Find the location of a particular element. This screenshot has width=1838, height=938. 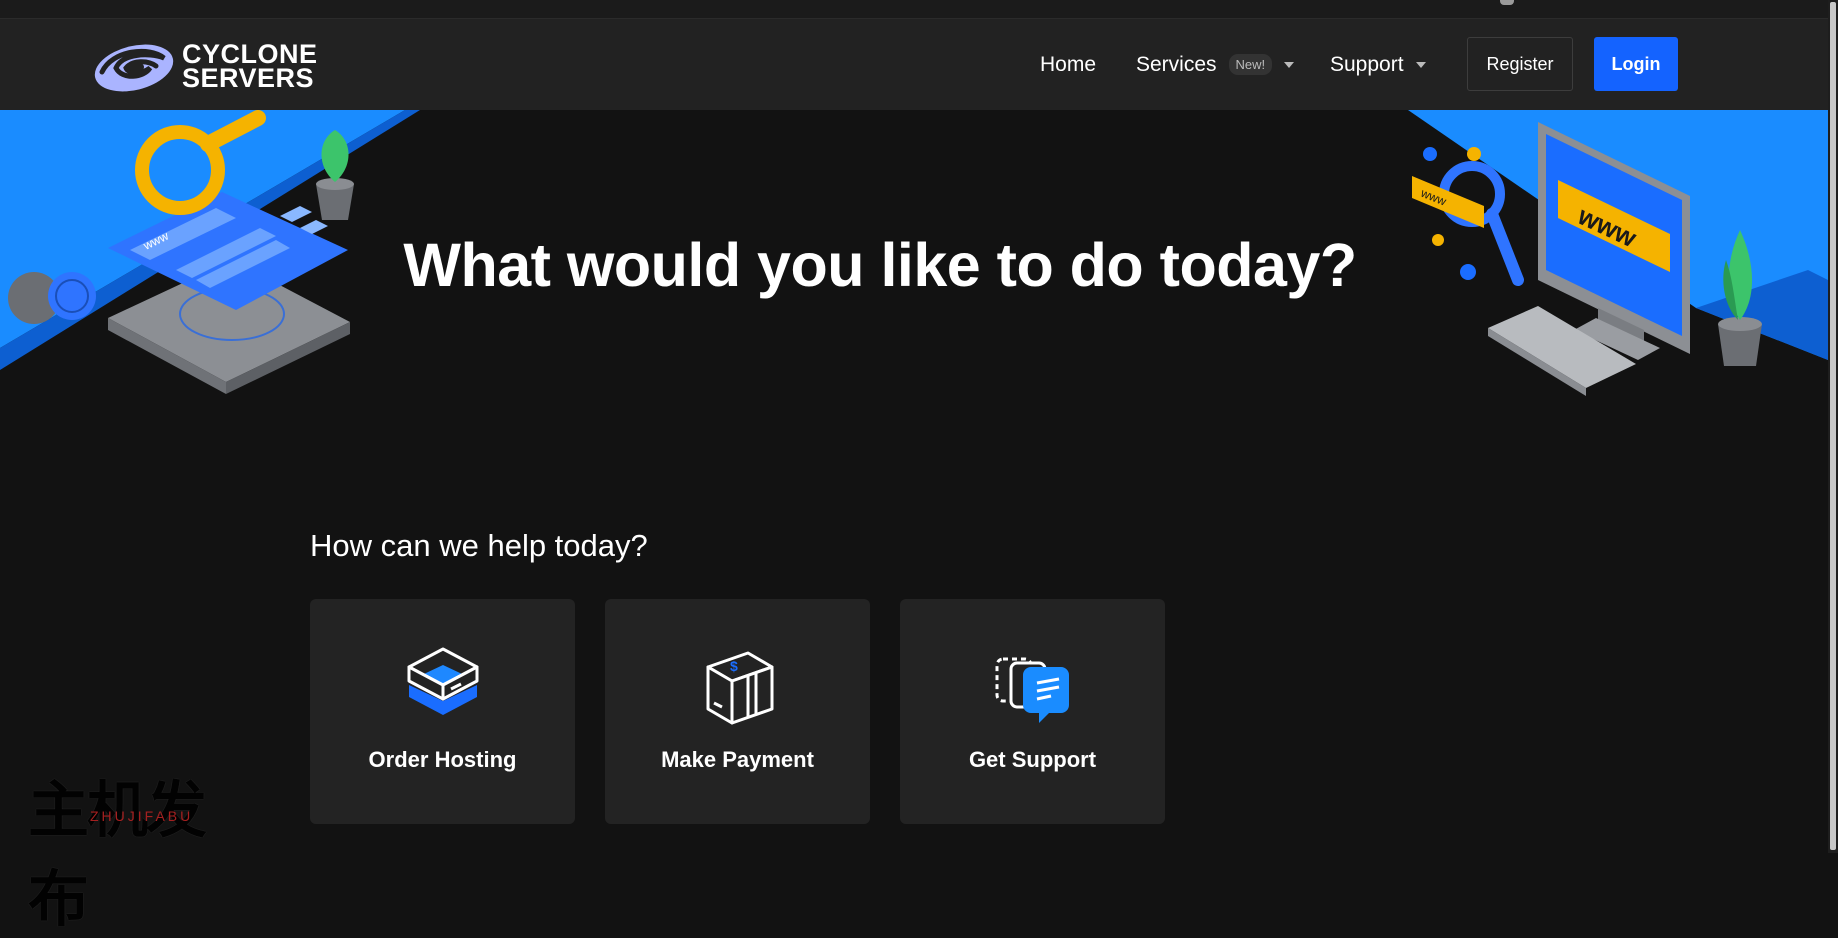

watermark-en: ZHUJIFABU is located at coordinates (142, 816).